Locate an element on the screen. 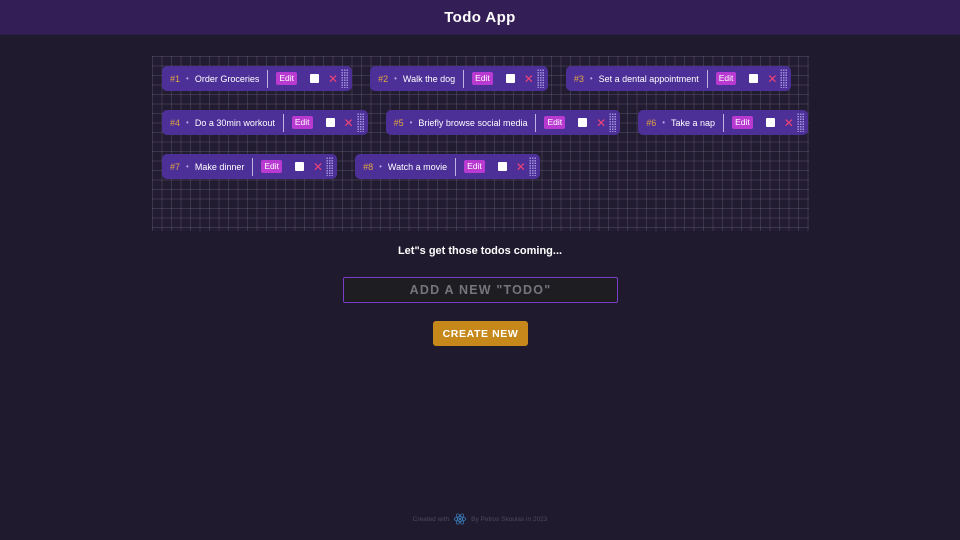  react-logo-icon is located at coordinates (460, 519).